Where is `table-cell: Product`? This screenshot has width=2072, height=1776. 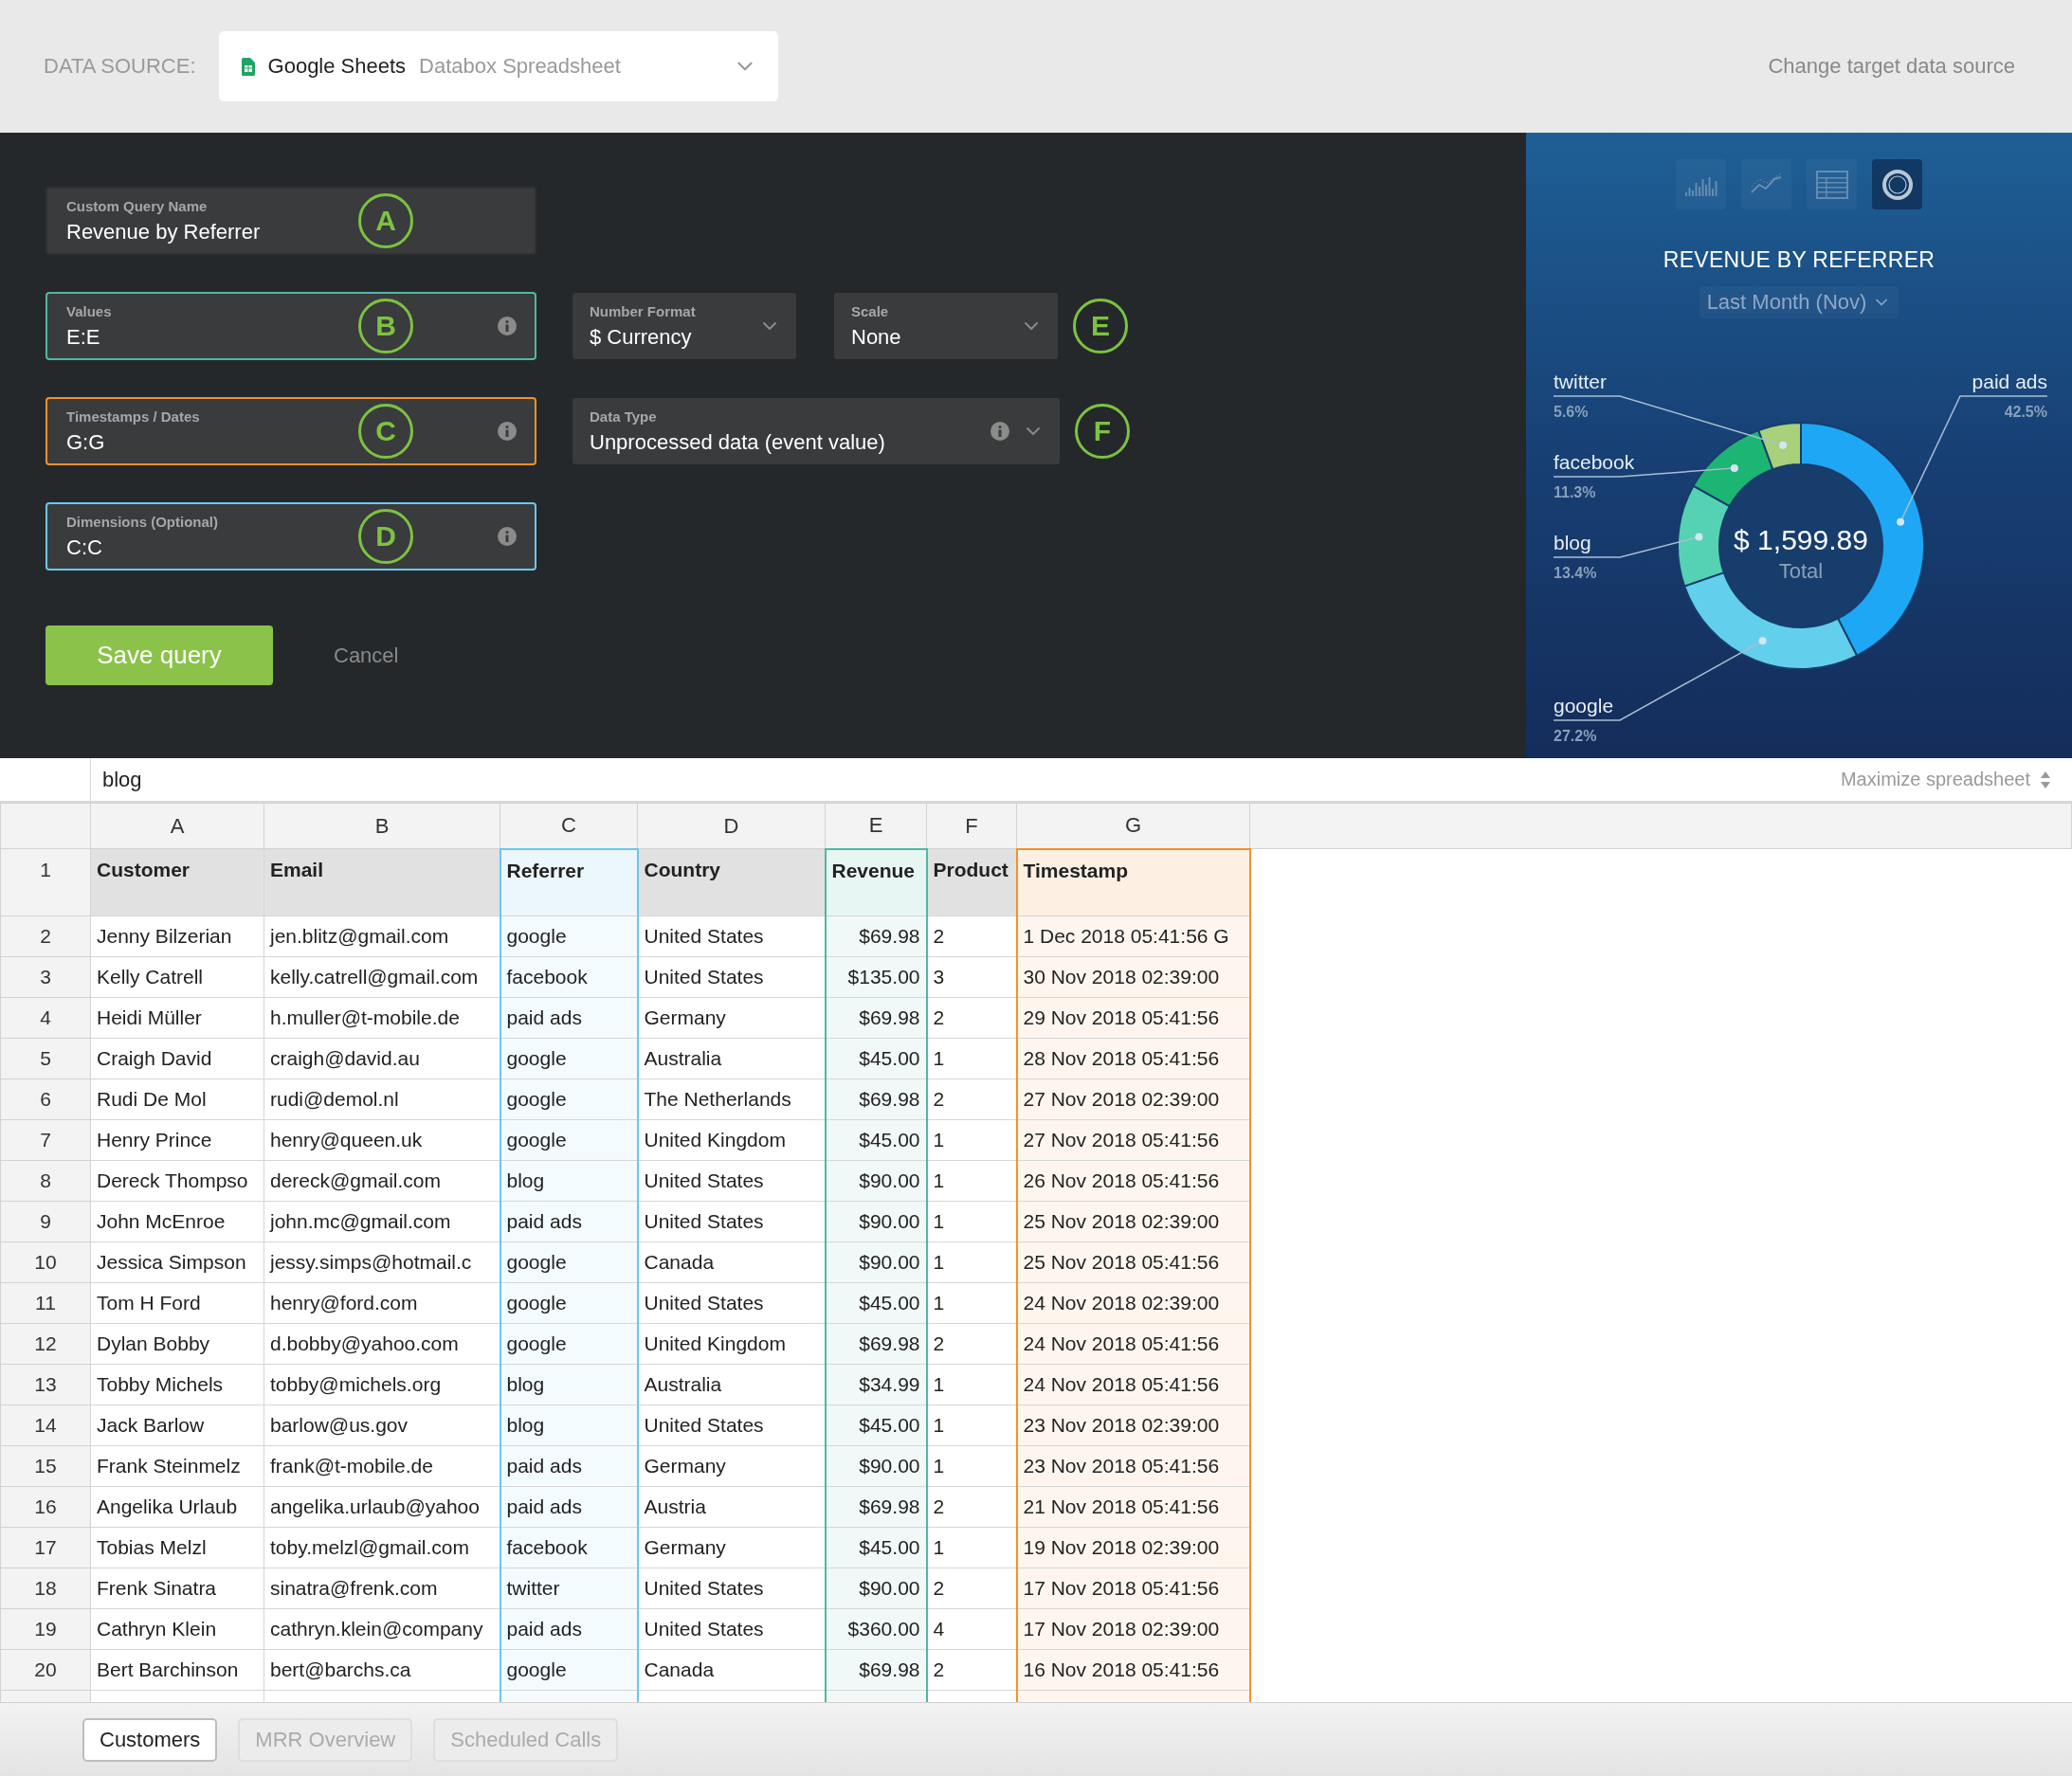 table-cell: Product is located at coordinates (971, 882).